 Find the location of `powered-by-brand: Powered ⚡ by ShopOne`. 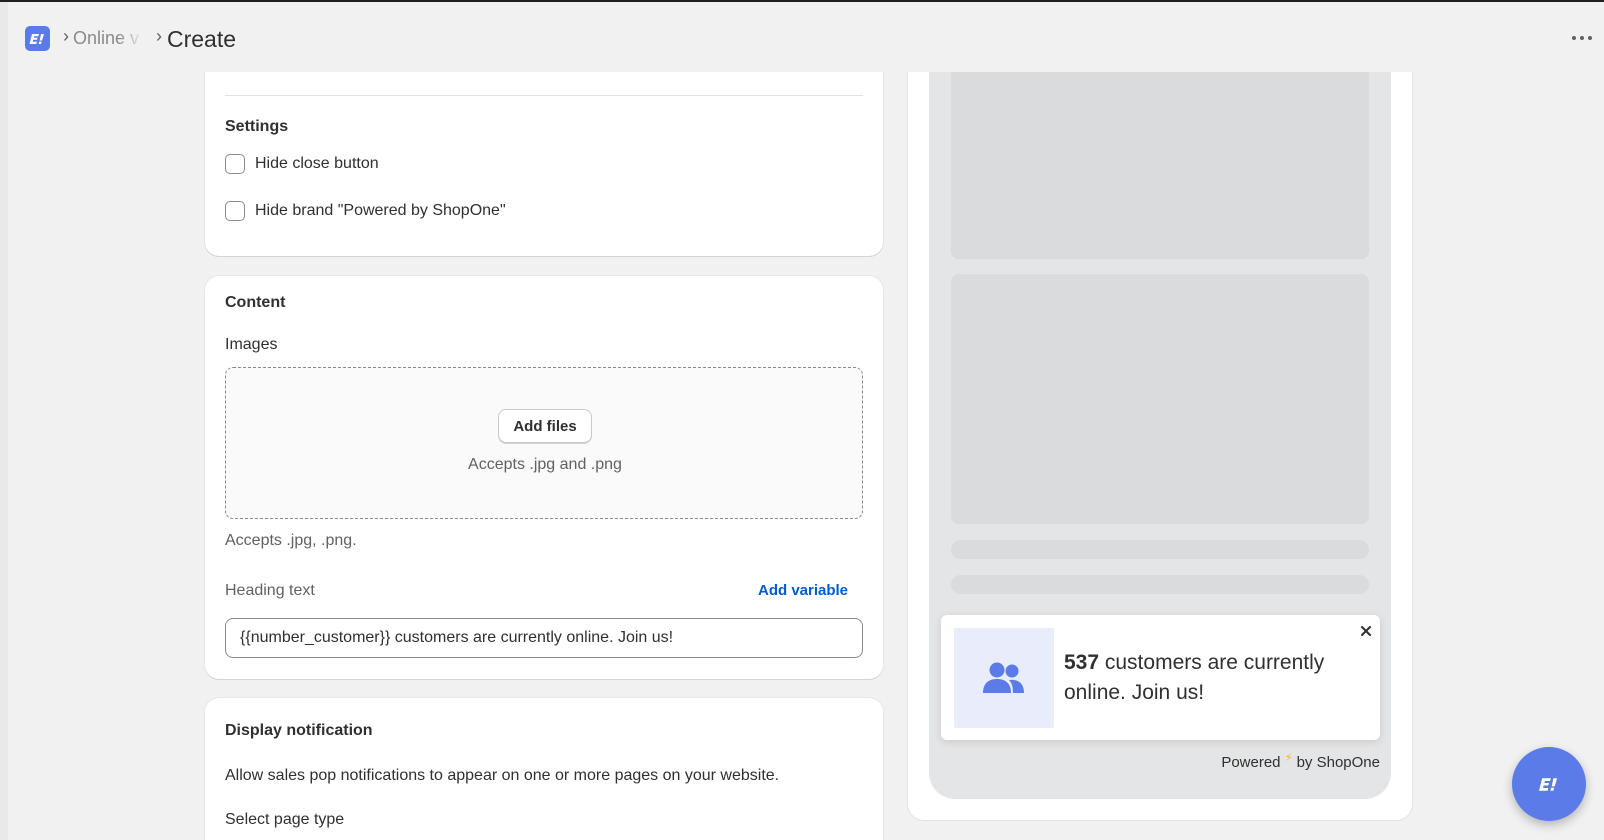

powered-by-brand: Powered ⚡ by ShopOne is located at coordinates (1294, 761).